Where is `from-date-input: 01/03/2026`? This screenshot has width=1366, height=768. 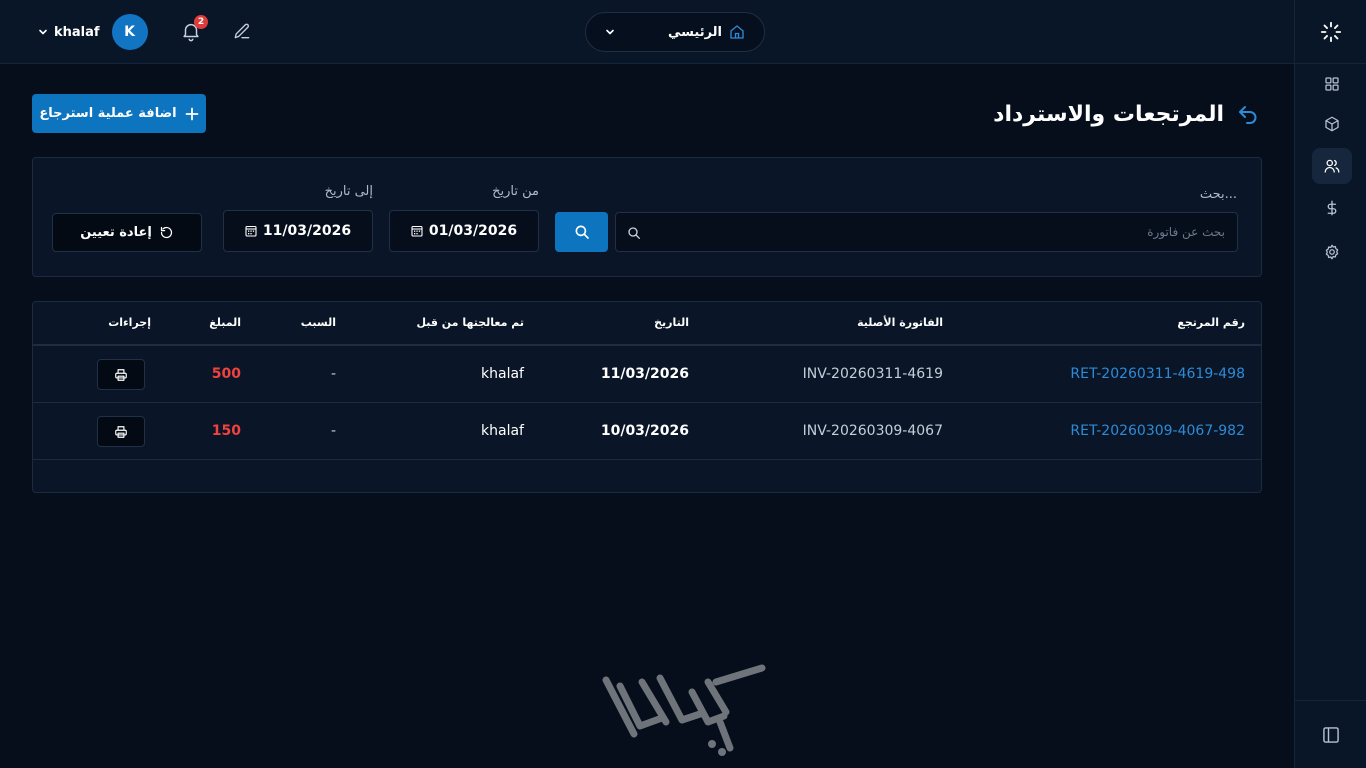 from-date-input: 01/03/2026 is located at coordinates (464, 231).